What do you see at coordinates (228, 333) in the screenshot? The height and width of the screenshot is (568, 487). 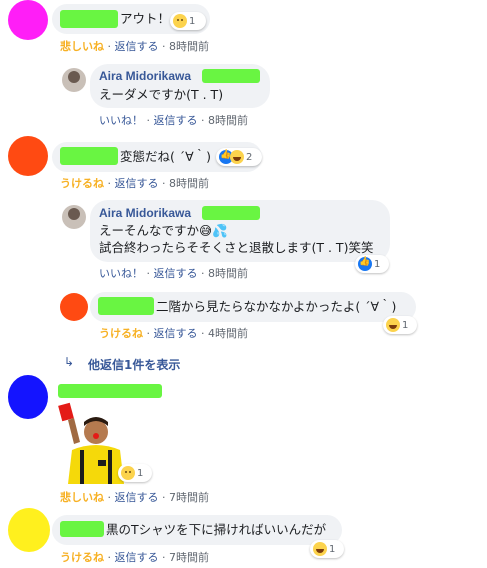 I see `timestamp: 4時間前` at bounding box center [228, 333].